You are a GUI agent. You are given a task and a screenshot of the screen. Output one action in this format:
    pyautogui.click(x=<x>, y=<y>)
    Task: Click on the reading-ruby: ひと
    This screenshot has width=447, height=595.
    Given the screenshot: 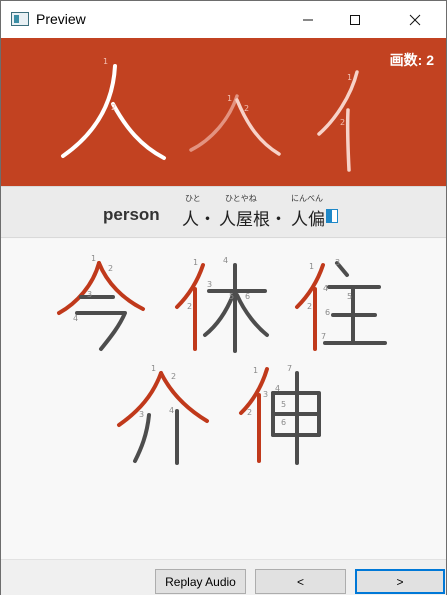 What is the action you would take?
    pyautogui.click(x=193, y=198)
    